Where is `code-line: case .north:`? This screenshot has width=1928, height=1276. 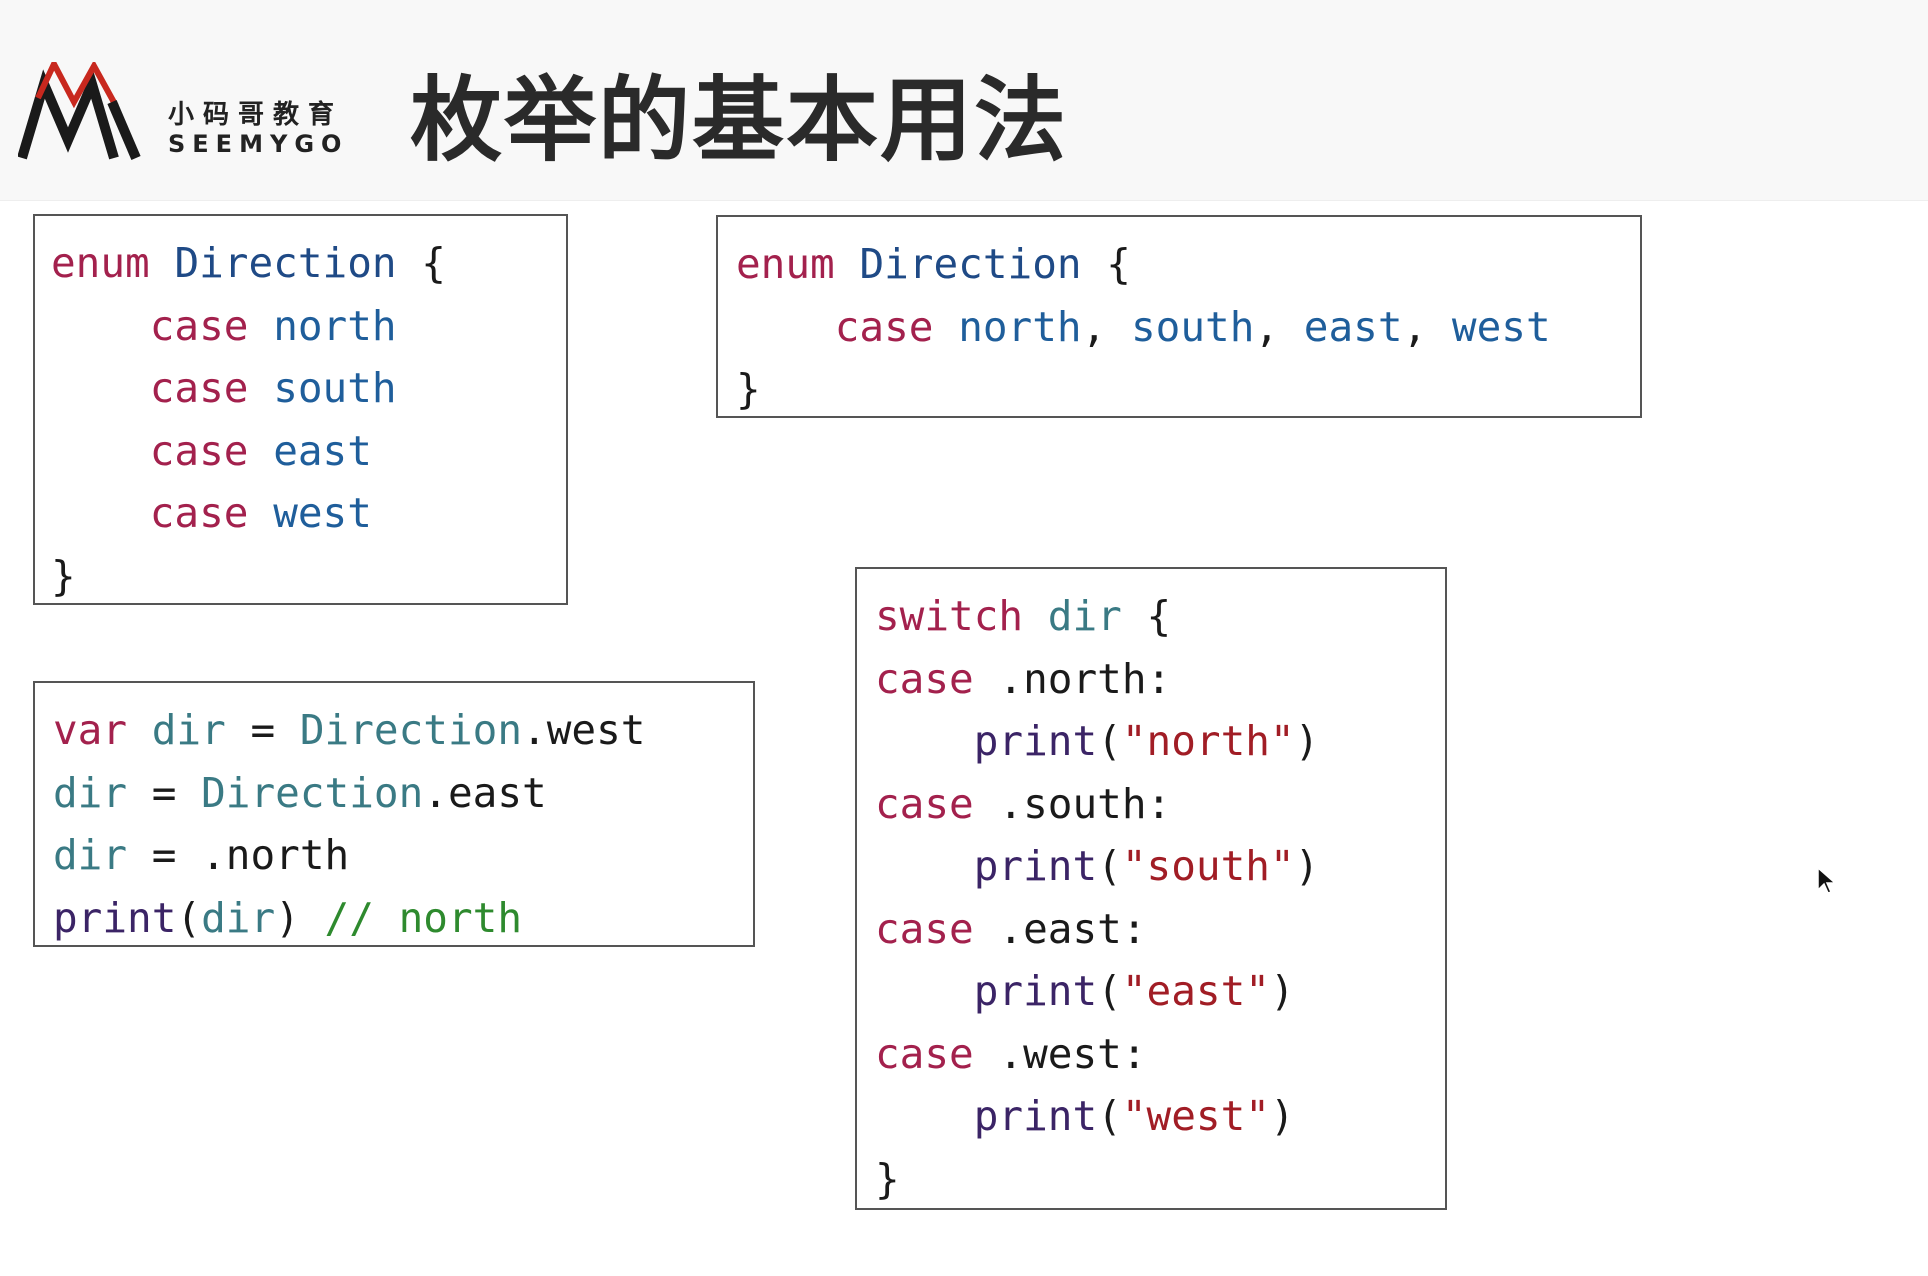
code-line: case .north: is located at coordinates (1160, 679).